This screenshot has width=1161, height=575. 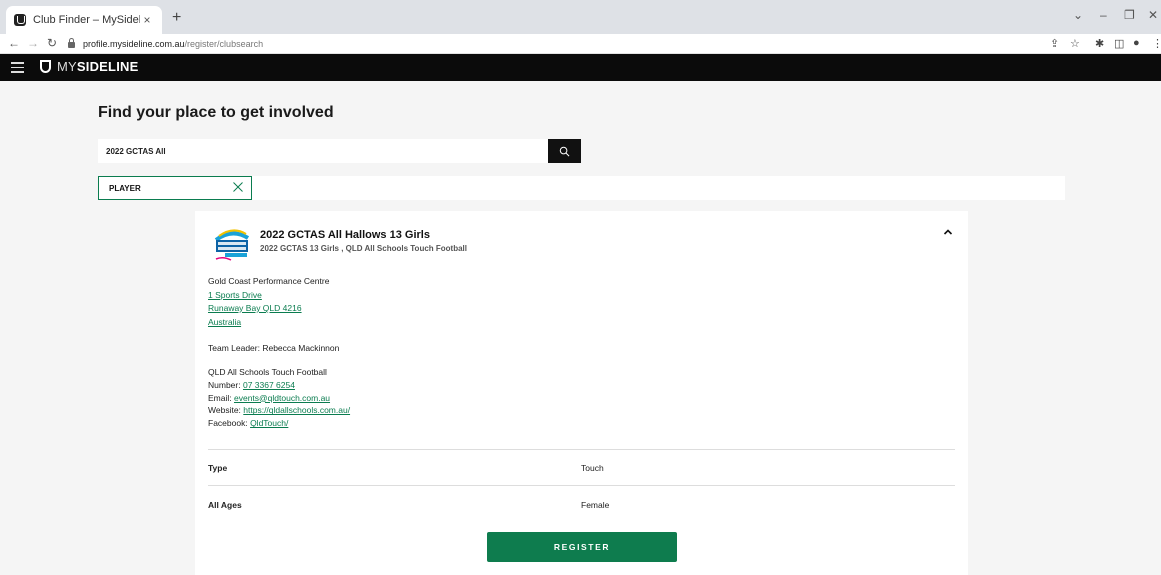 What do you see at coordinates (218, 468) in the screenshot?
I see `type-label: Type` at bounding box center [218, 468].